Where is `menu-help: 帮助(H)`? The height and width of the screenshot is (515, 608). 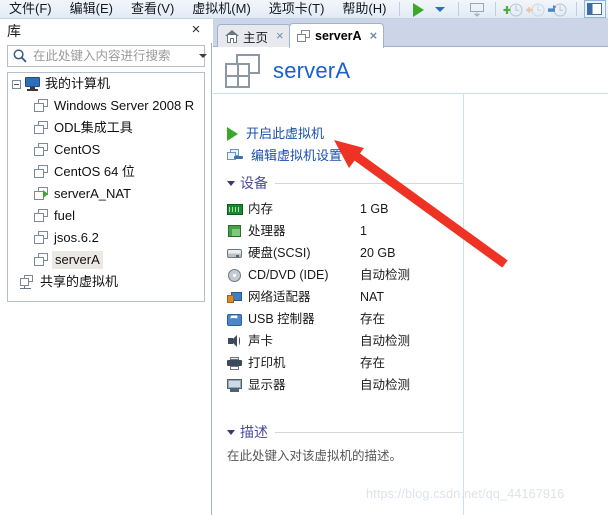 menu-help: 帮助(H) is located at coordinates (364, 9).